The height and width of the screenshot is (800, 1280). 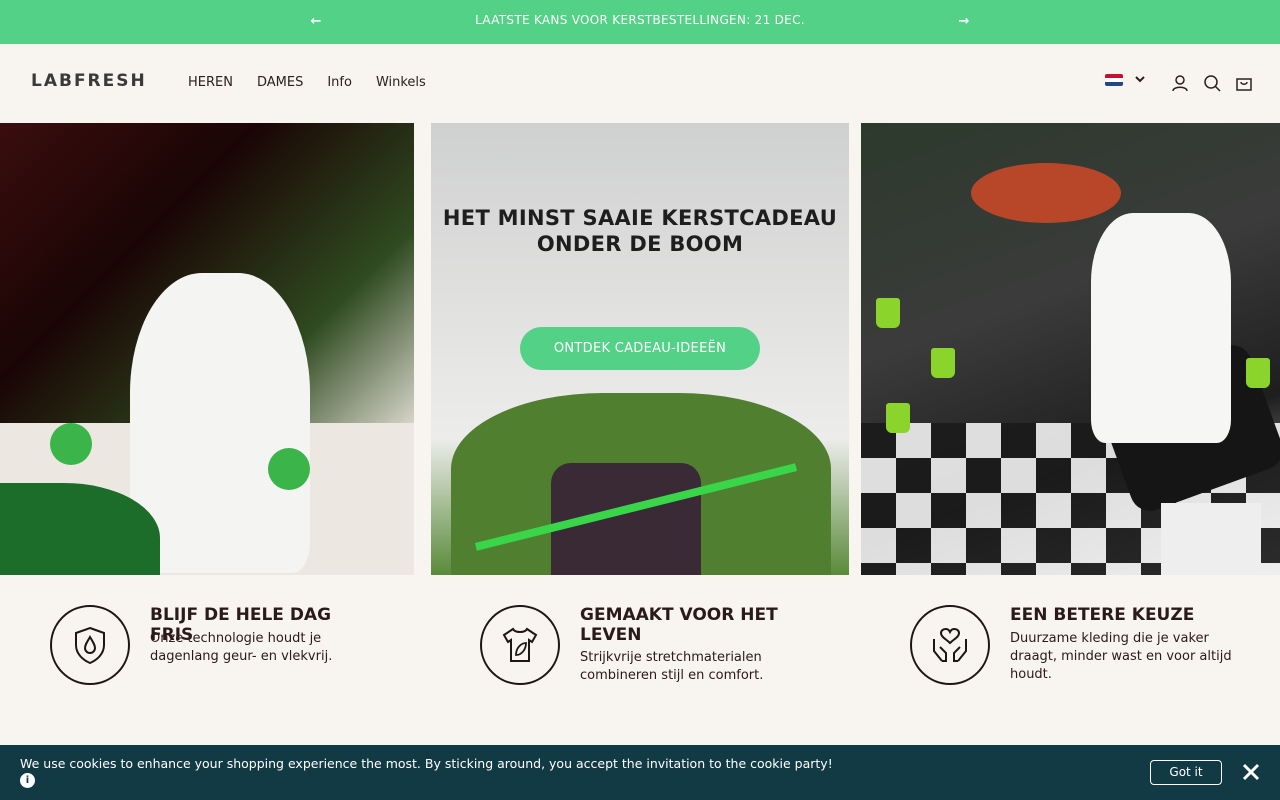 What do you see at coordinates (1251, 772) in the screenshot?
I see `close-icon` at bounding box center [1251, 772].